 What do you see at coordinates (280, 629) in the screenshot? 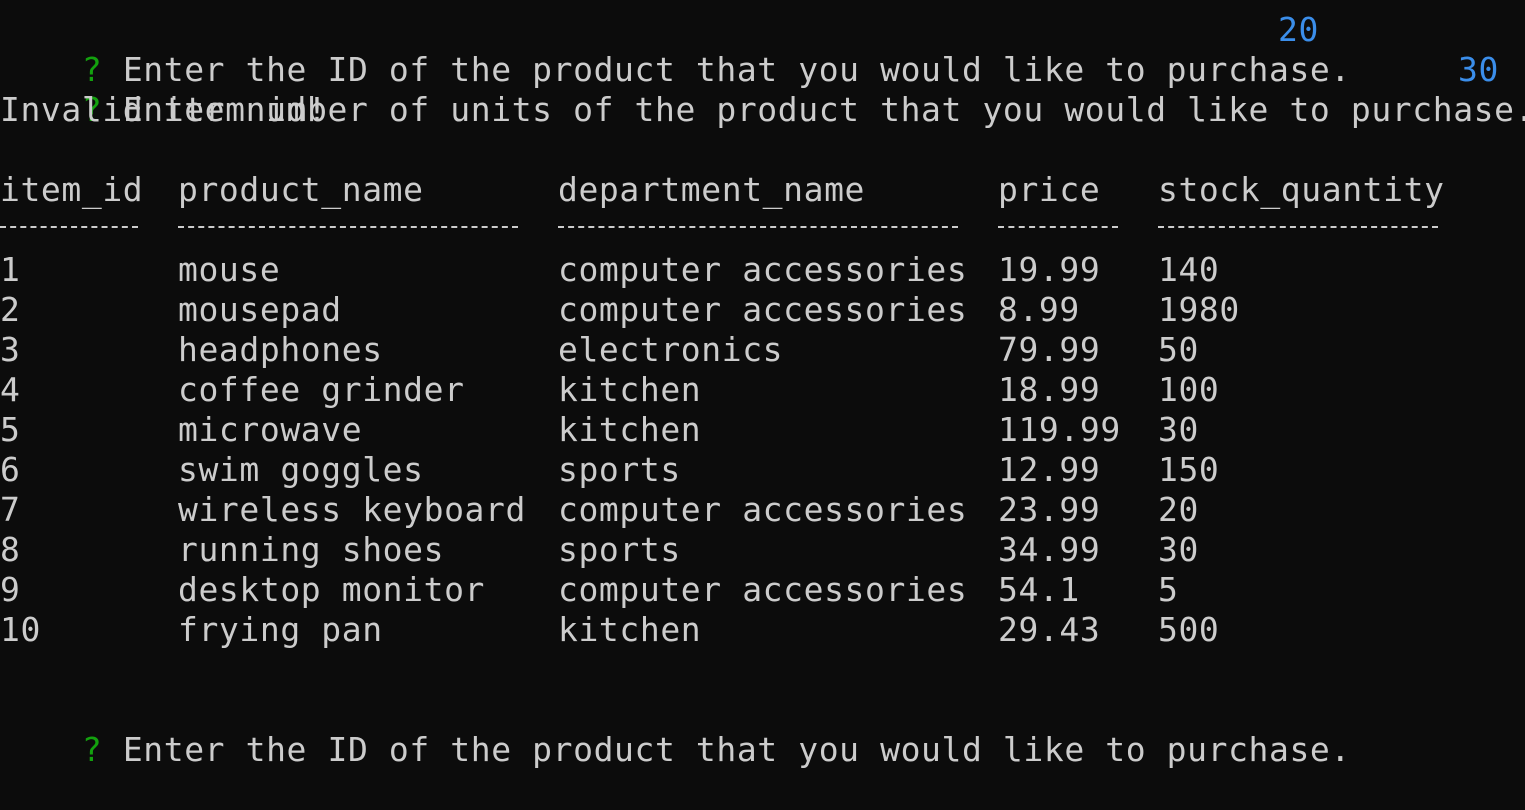
I see `cell-product-name: frying pan` at bounding box center [280, 629].